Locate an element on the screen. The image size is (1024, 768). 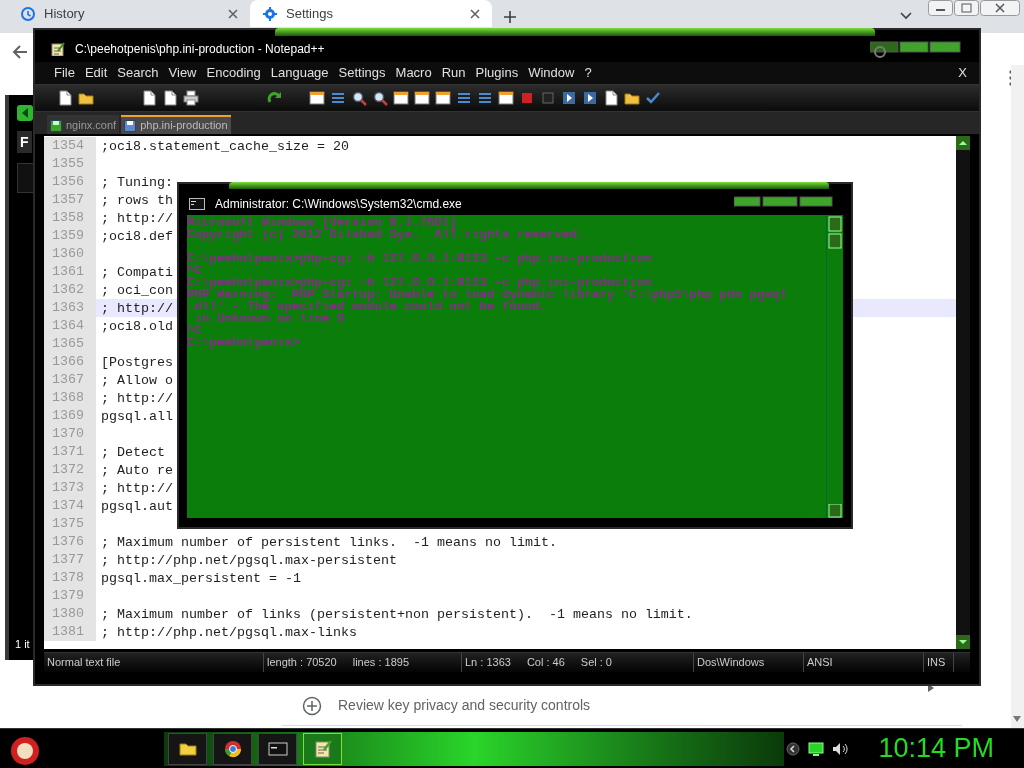
line-number: 1361 is located at coordinates (70, 272).